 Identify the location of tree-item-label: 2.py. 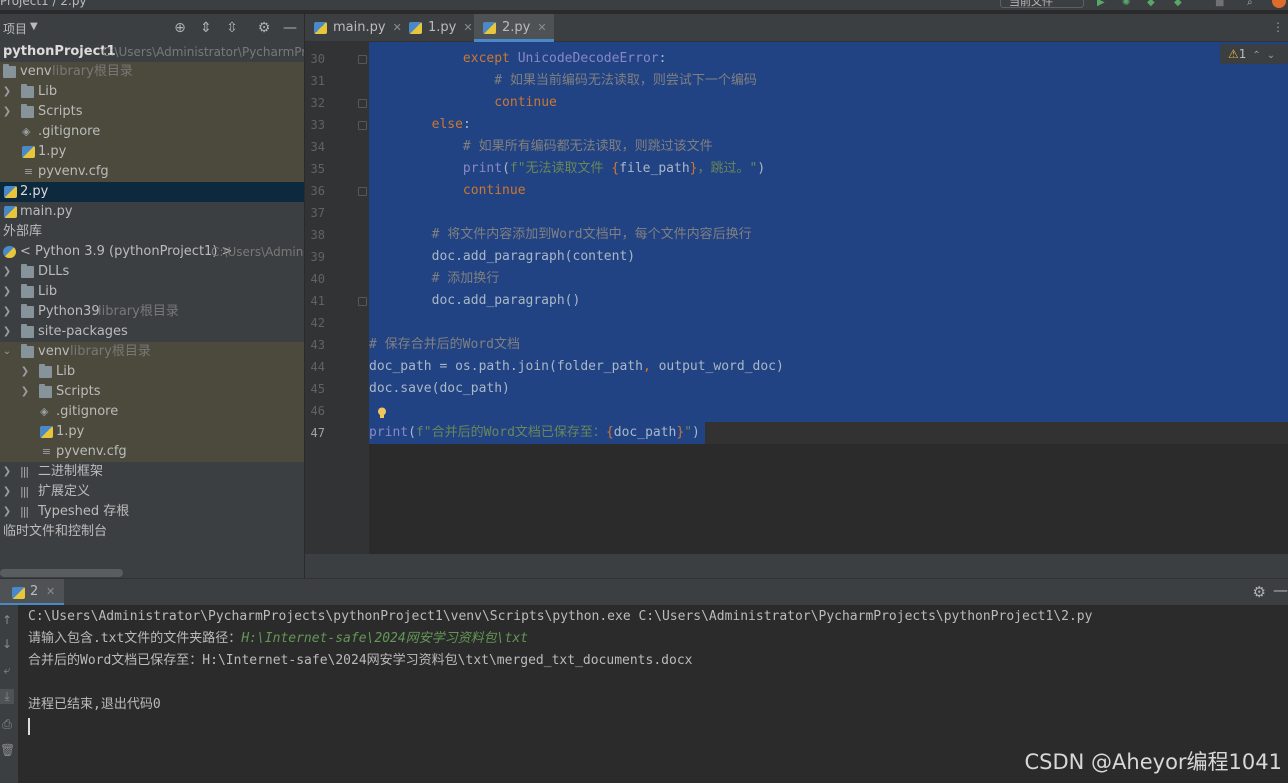
(34, 191).